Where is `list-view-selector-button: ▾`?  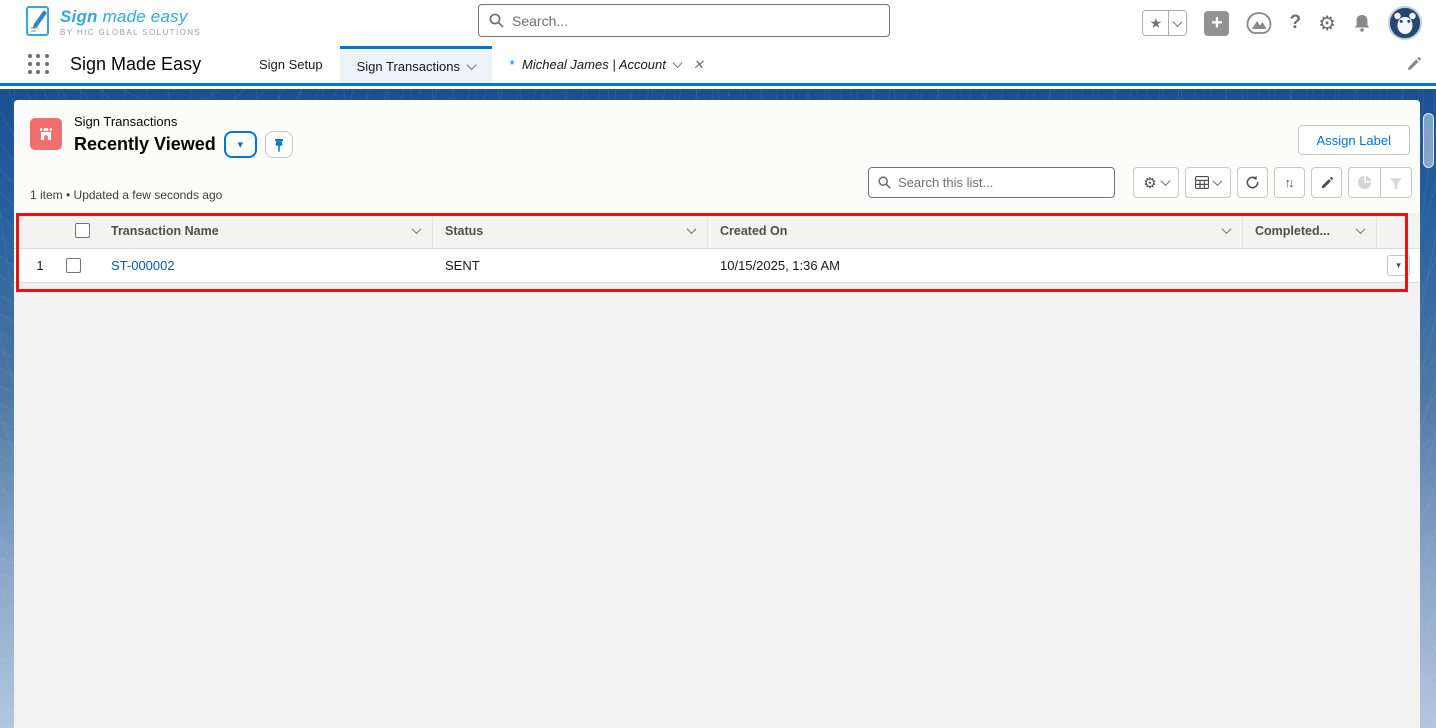
list-view-selector-button: ▾ is located at coordinates (240, 144).